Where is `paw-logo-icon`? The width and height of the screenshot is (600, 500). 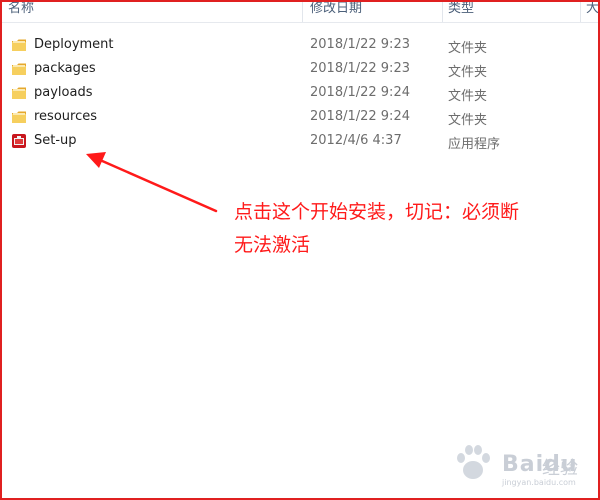
paw-logo-icon is located at coordinates (473, 462).